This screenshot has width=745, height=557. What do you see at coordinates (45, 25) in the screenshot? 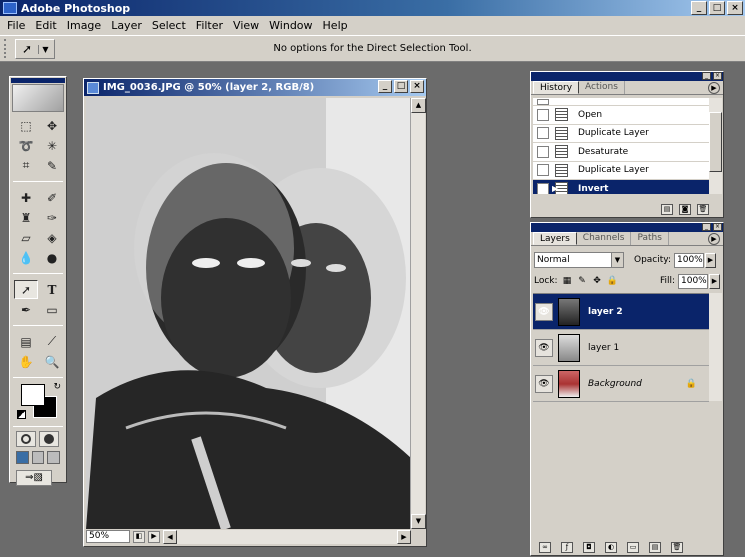
I see `menu-edit: Edit` at bounding box center [45, 25].